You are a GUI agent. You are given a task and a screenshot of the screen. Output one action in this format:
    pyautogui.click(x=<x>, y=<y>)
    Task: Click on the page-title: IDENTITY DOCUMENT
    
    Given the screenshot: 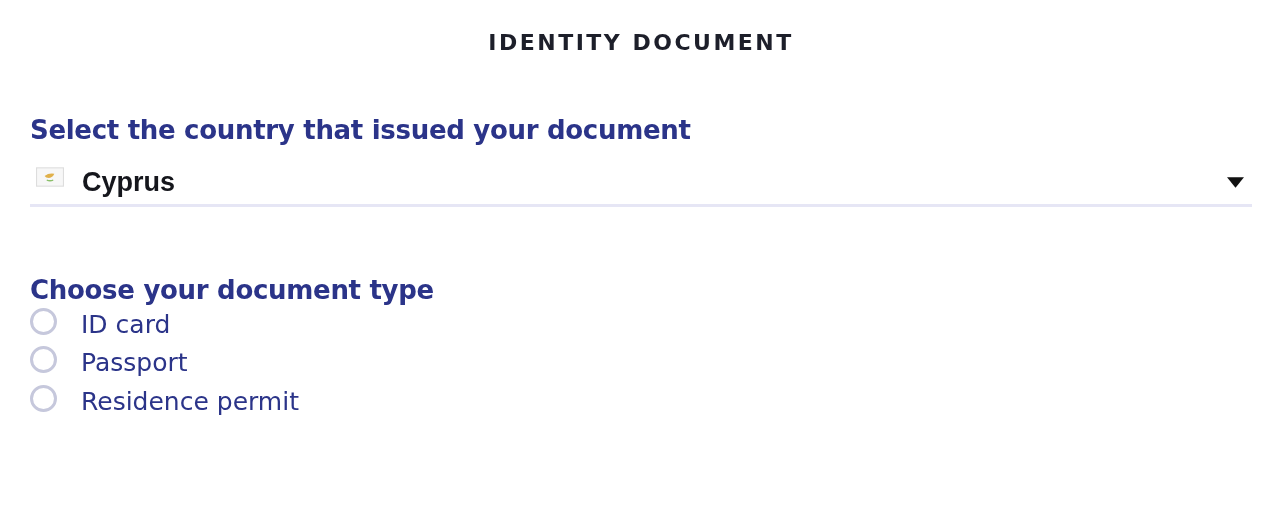 What is the action you would take?
    pyautogui.click(x=641, y=42)
    